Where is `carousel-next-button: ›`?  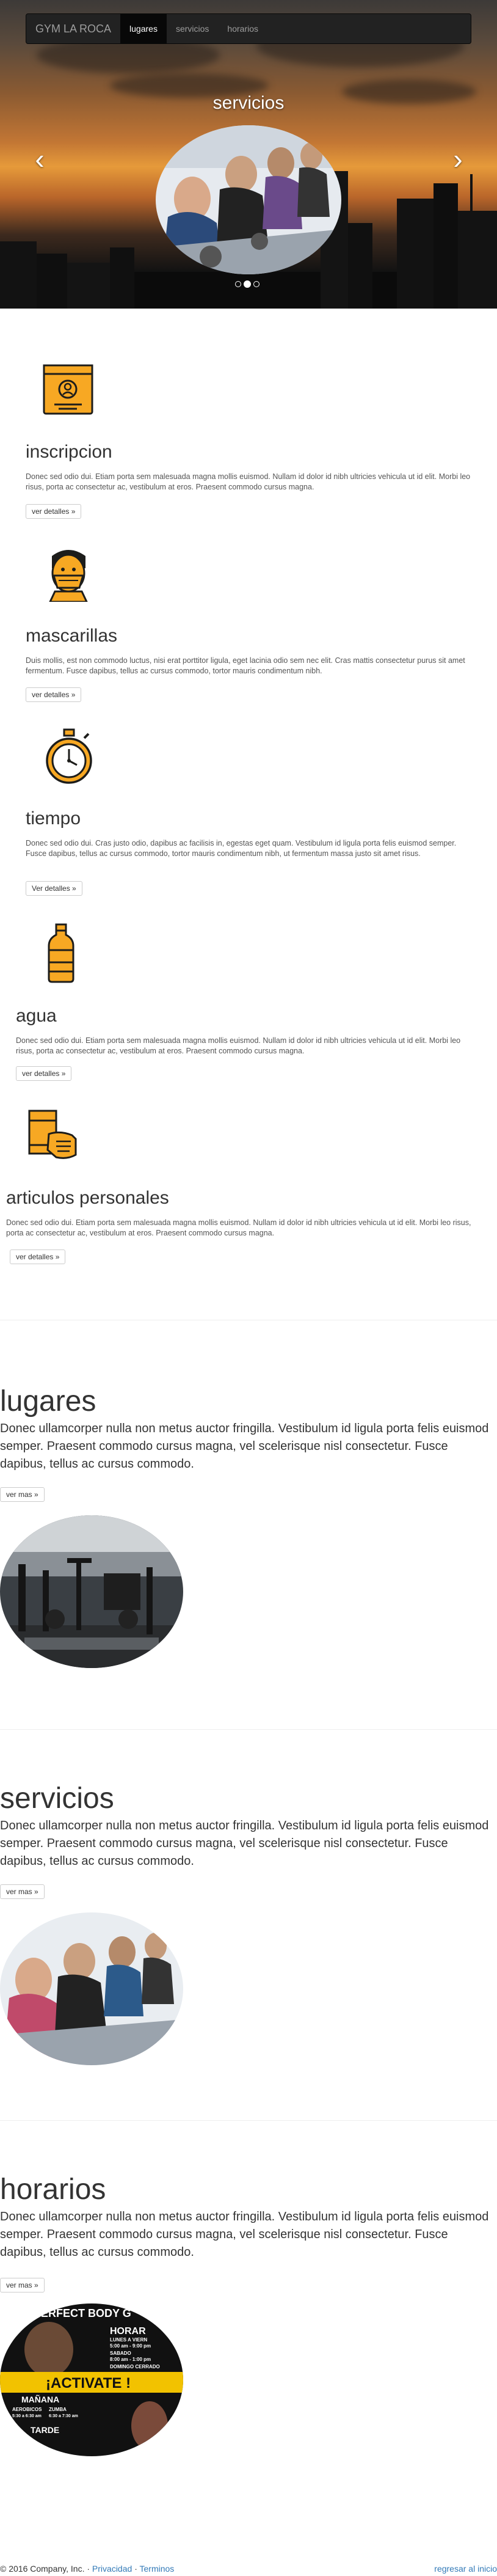 carousel-next-button: › is located at coordinates (458, 159).